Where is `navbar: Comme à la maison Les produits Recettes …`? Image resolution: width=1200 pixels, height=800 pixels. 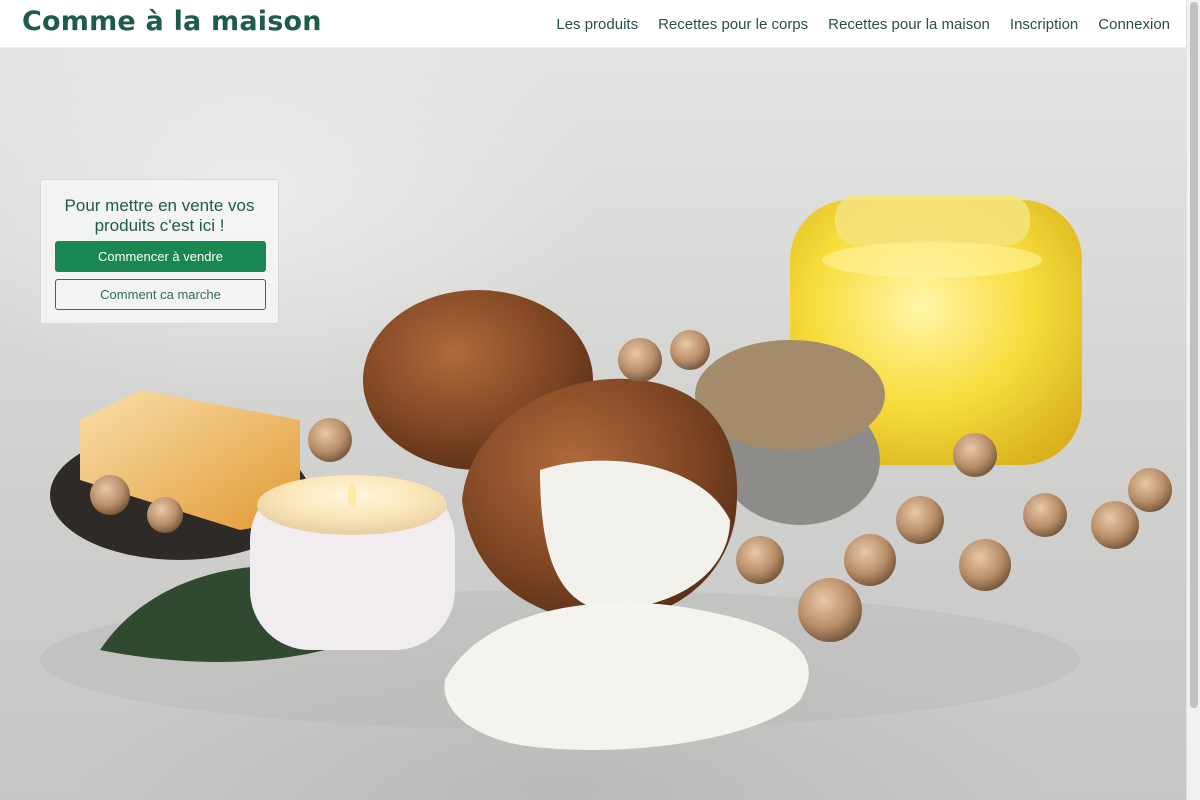
navbar: Comme à la maison Les produits Recettes … is located at coordinates (593, 24).